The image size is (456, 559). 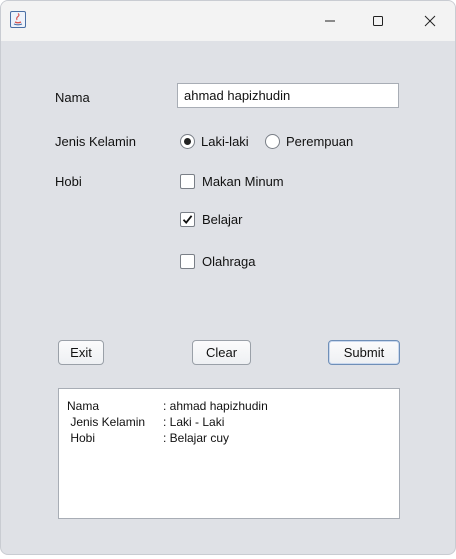 What do you see at coordinates (68, 181) in the screenshot?
I see `hobi-label: Hobi` at bounding box center [68, 181].